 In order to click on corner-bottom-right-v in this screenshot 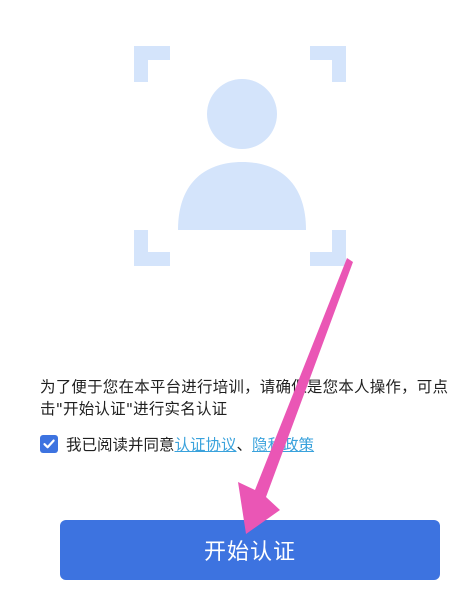, I will do `click(339, 248)`.